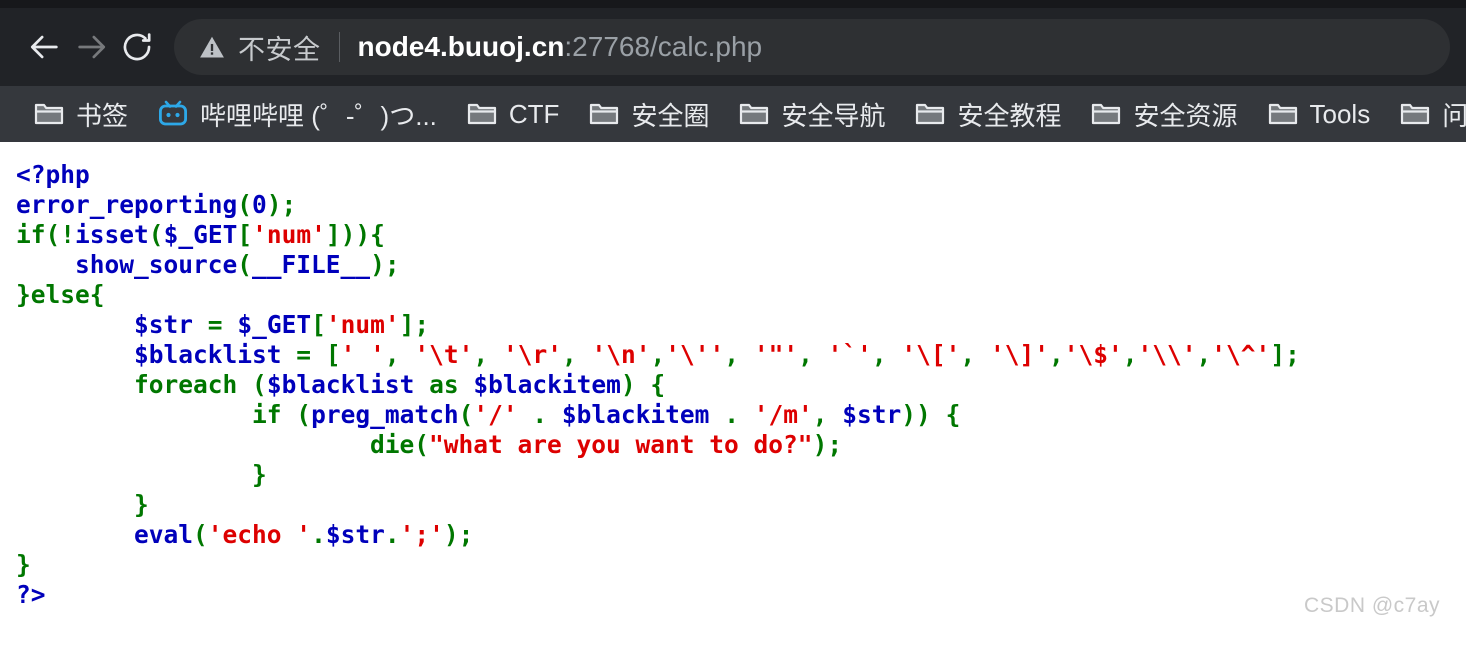 This screenshot has width=1466, height=660. I want to click on browser-toolbar: 不安全 node4.buuoj.cn:27768/calc.php, so click(733, 47).